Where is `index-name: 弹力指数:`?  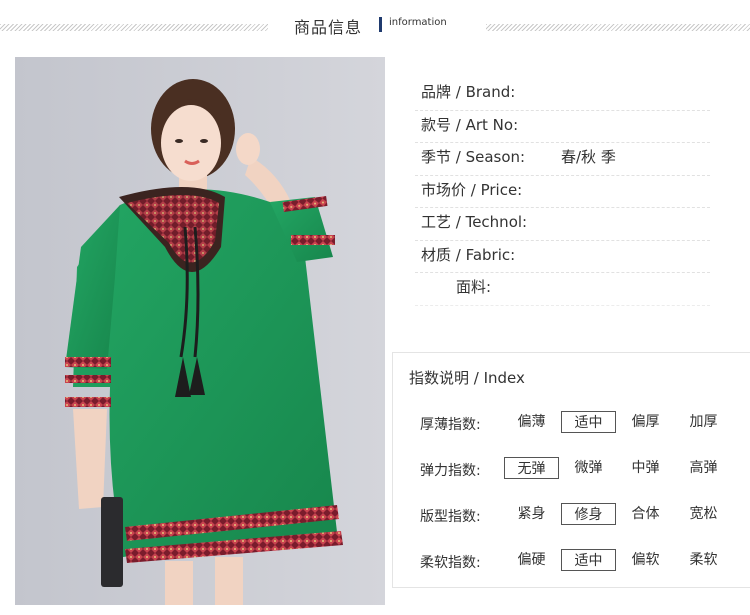 index-name: 弹力指数: is located at coordinates (450, 471).